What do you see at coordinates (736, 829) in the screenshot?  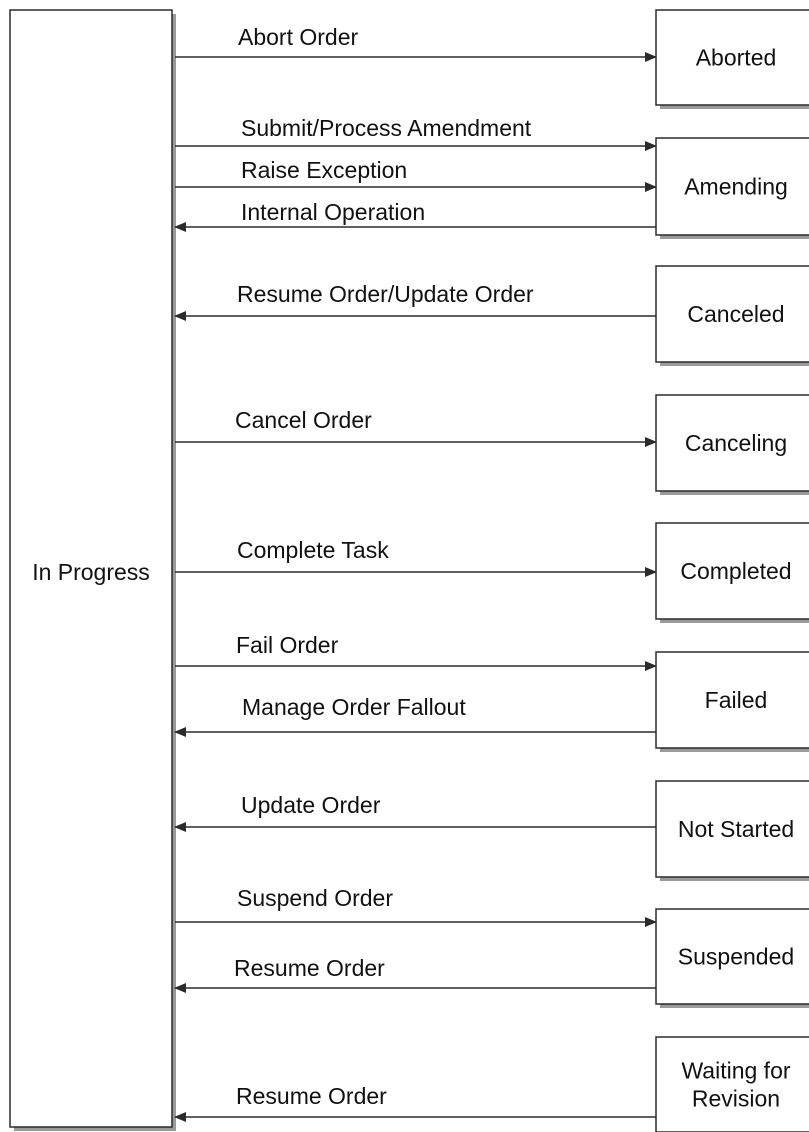 I see `state-label: Not Started` at bounding box center [736, 829].